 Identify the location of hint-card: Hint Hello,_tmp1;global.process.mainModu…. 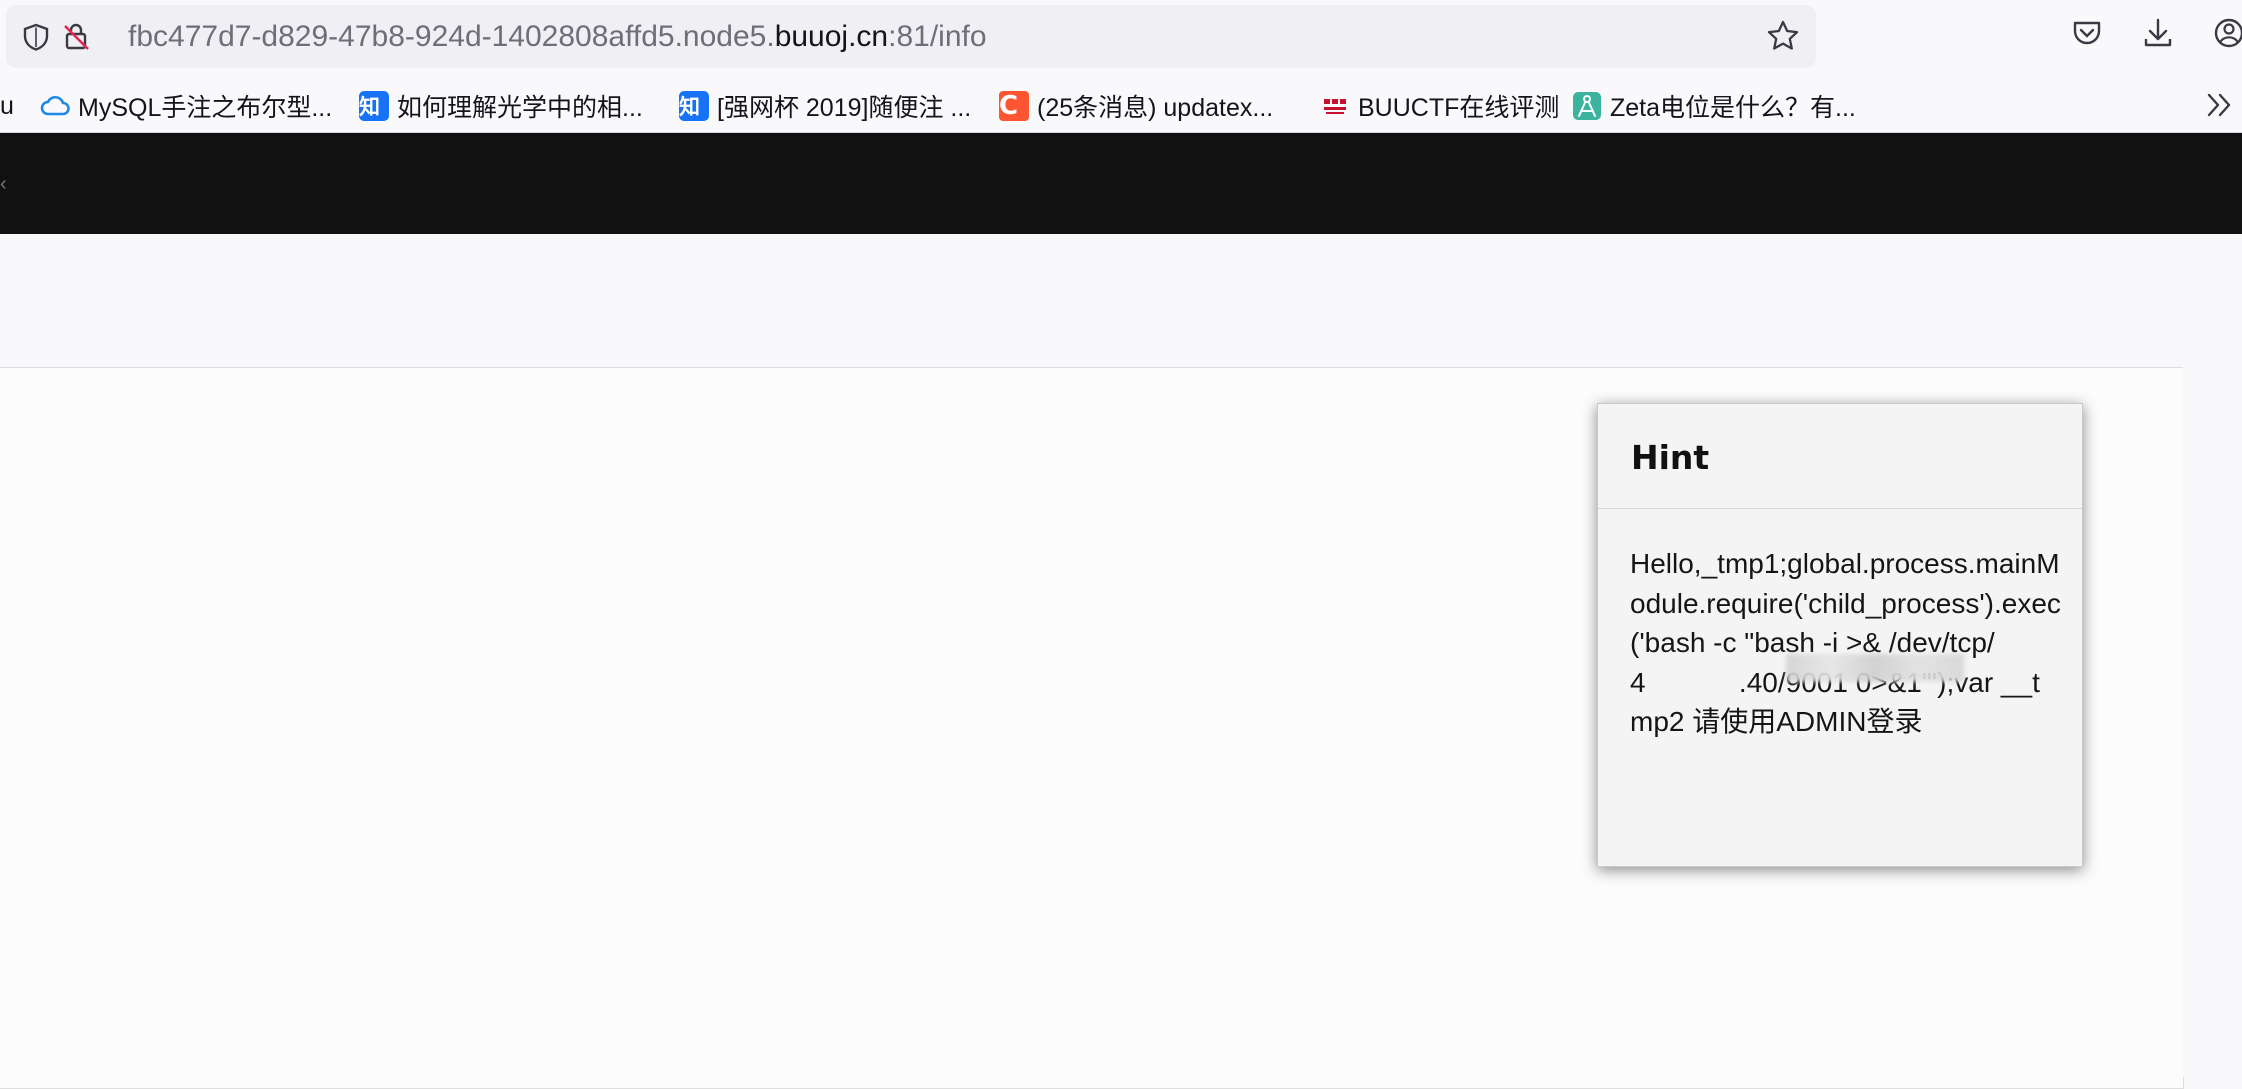
(1840, 635).